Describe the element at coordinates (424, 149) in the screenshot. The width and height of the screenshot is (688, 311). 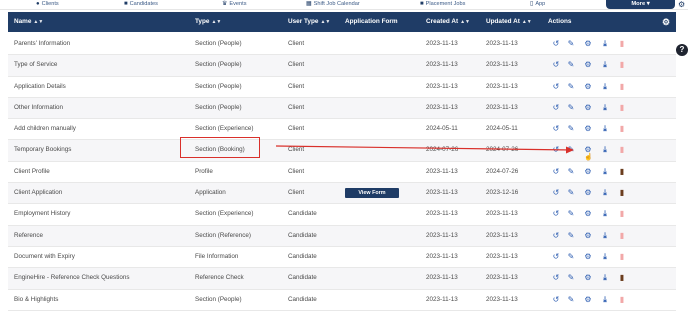
I see `annotation-arrow` at that location.